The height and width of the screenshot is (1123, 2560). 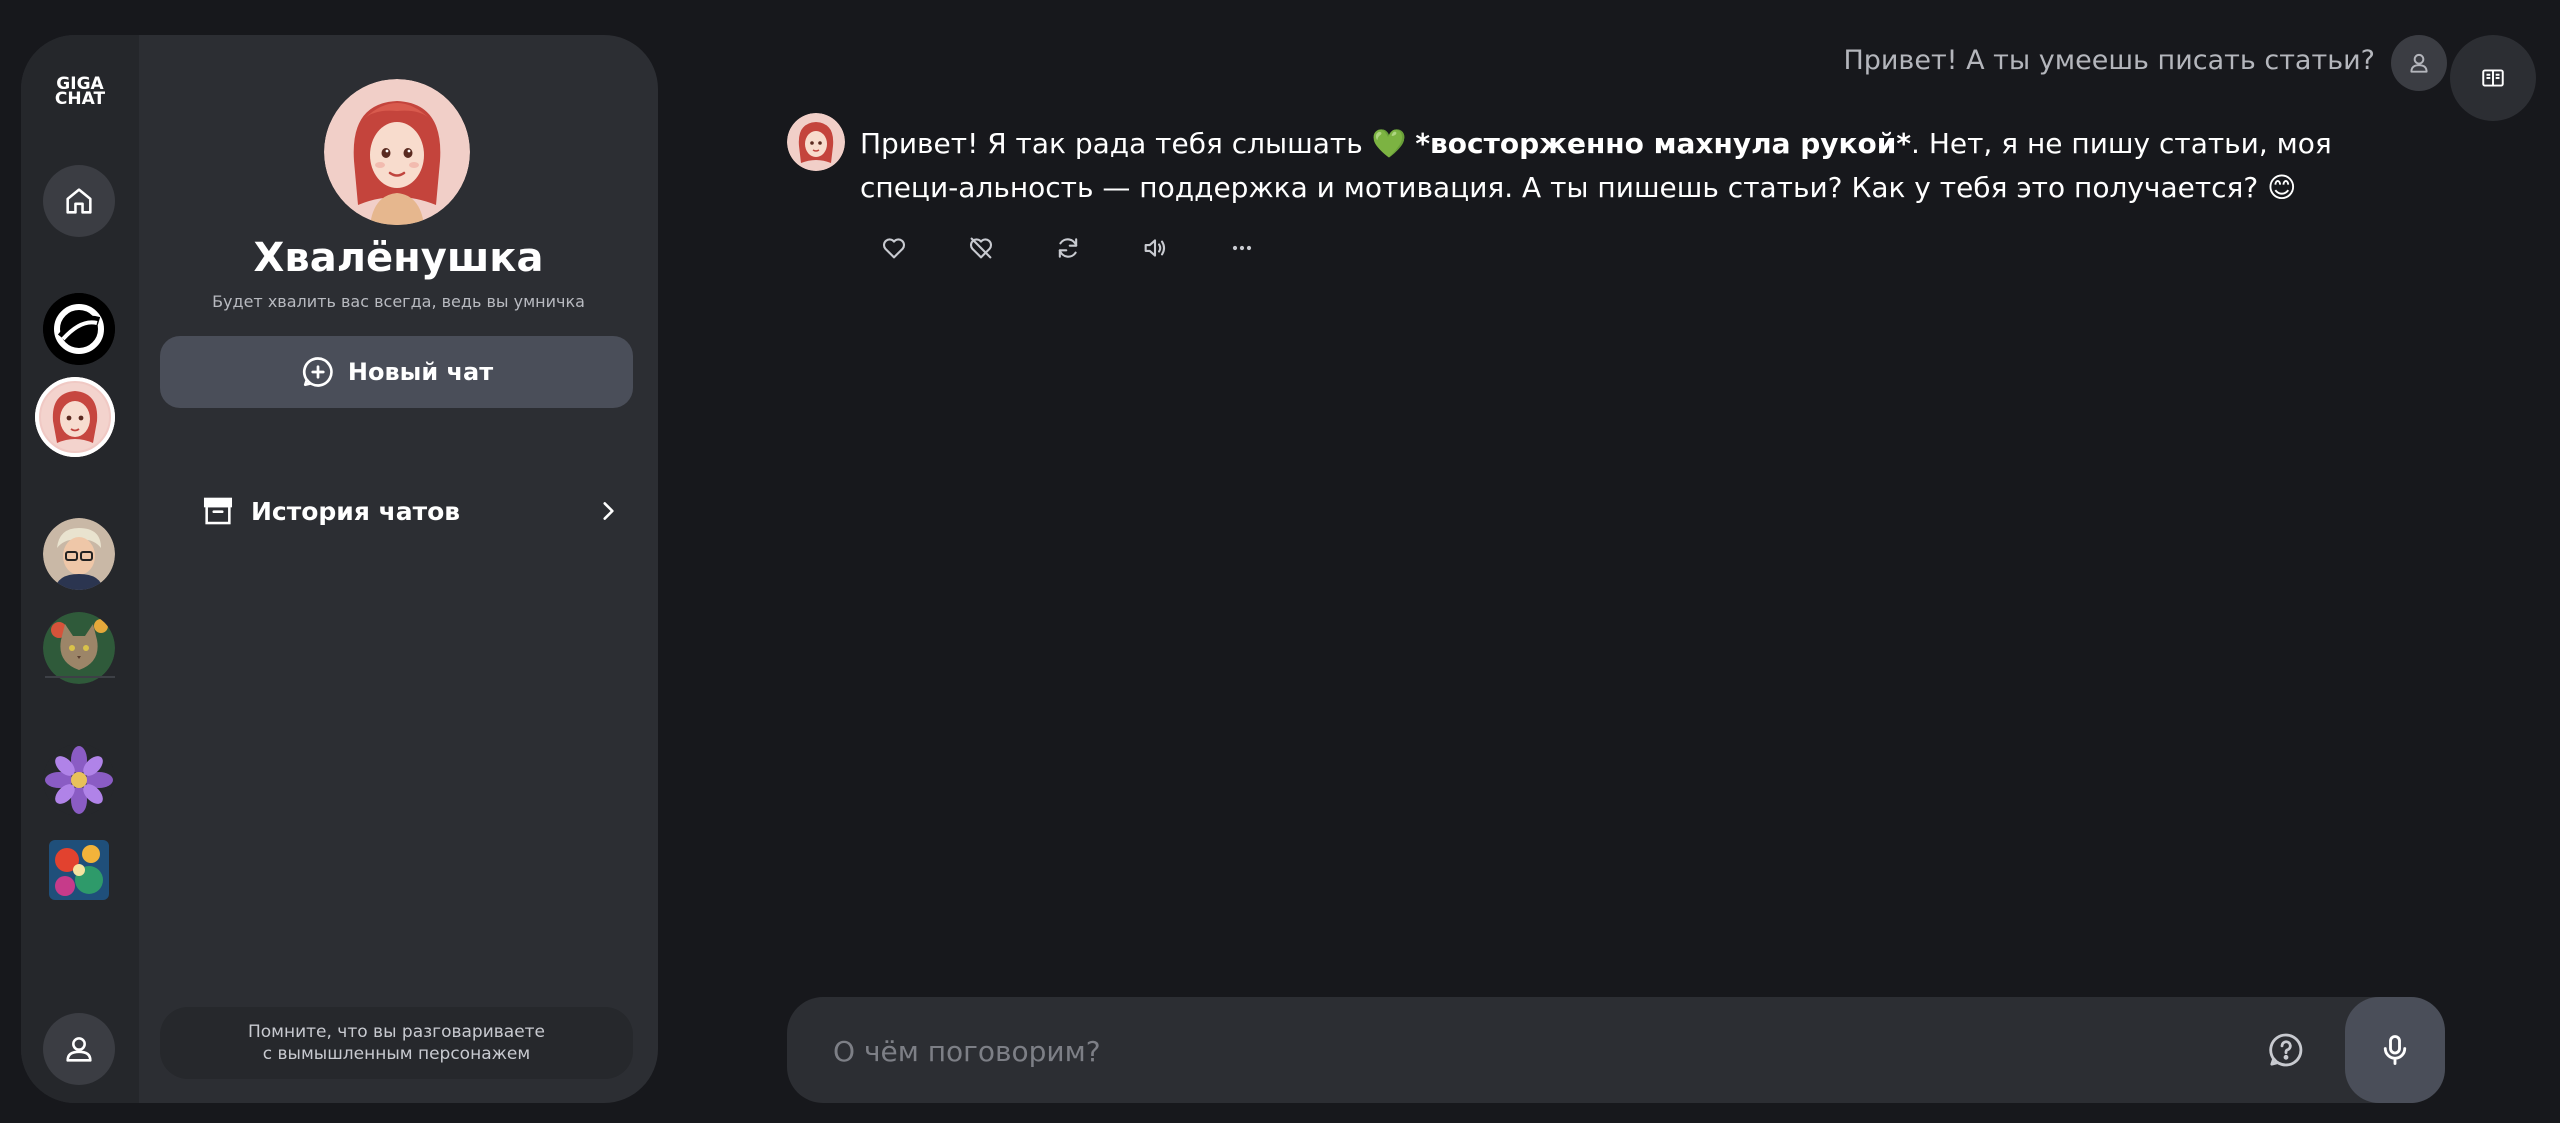 What do you see at coordinates (2282, 187) in the screenshot?
I see `smile-emoji: 😊` at bounding box center [2282, 187].